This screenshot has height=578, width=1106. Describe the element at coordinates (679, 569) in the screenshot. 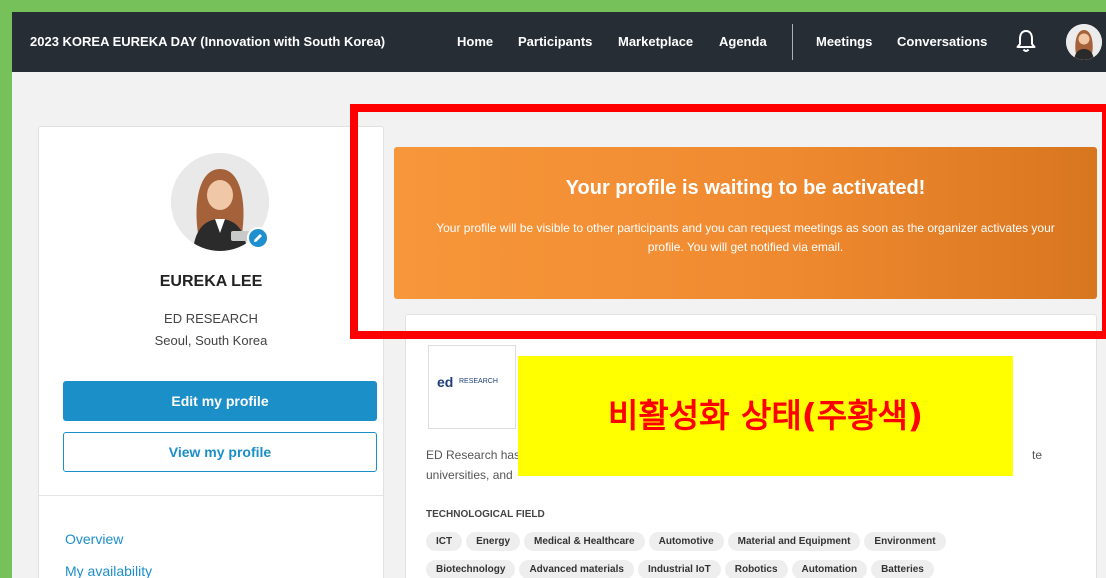

I see `tag-item: Industrial IoT` at that location.